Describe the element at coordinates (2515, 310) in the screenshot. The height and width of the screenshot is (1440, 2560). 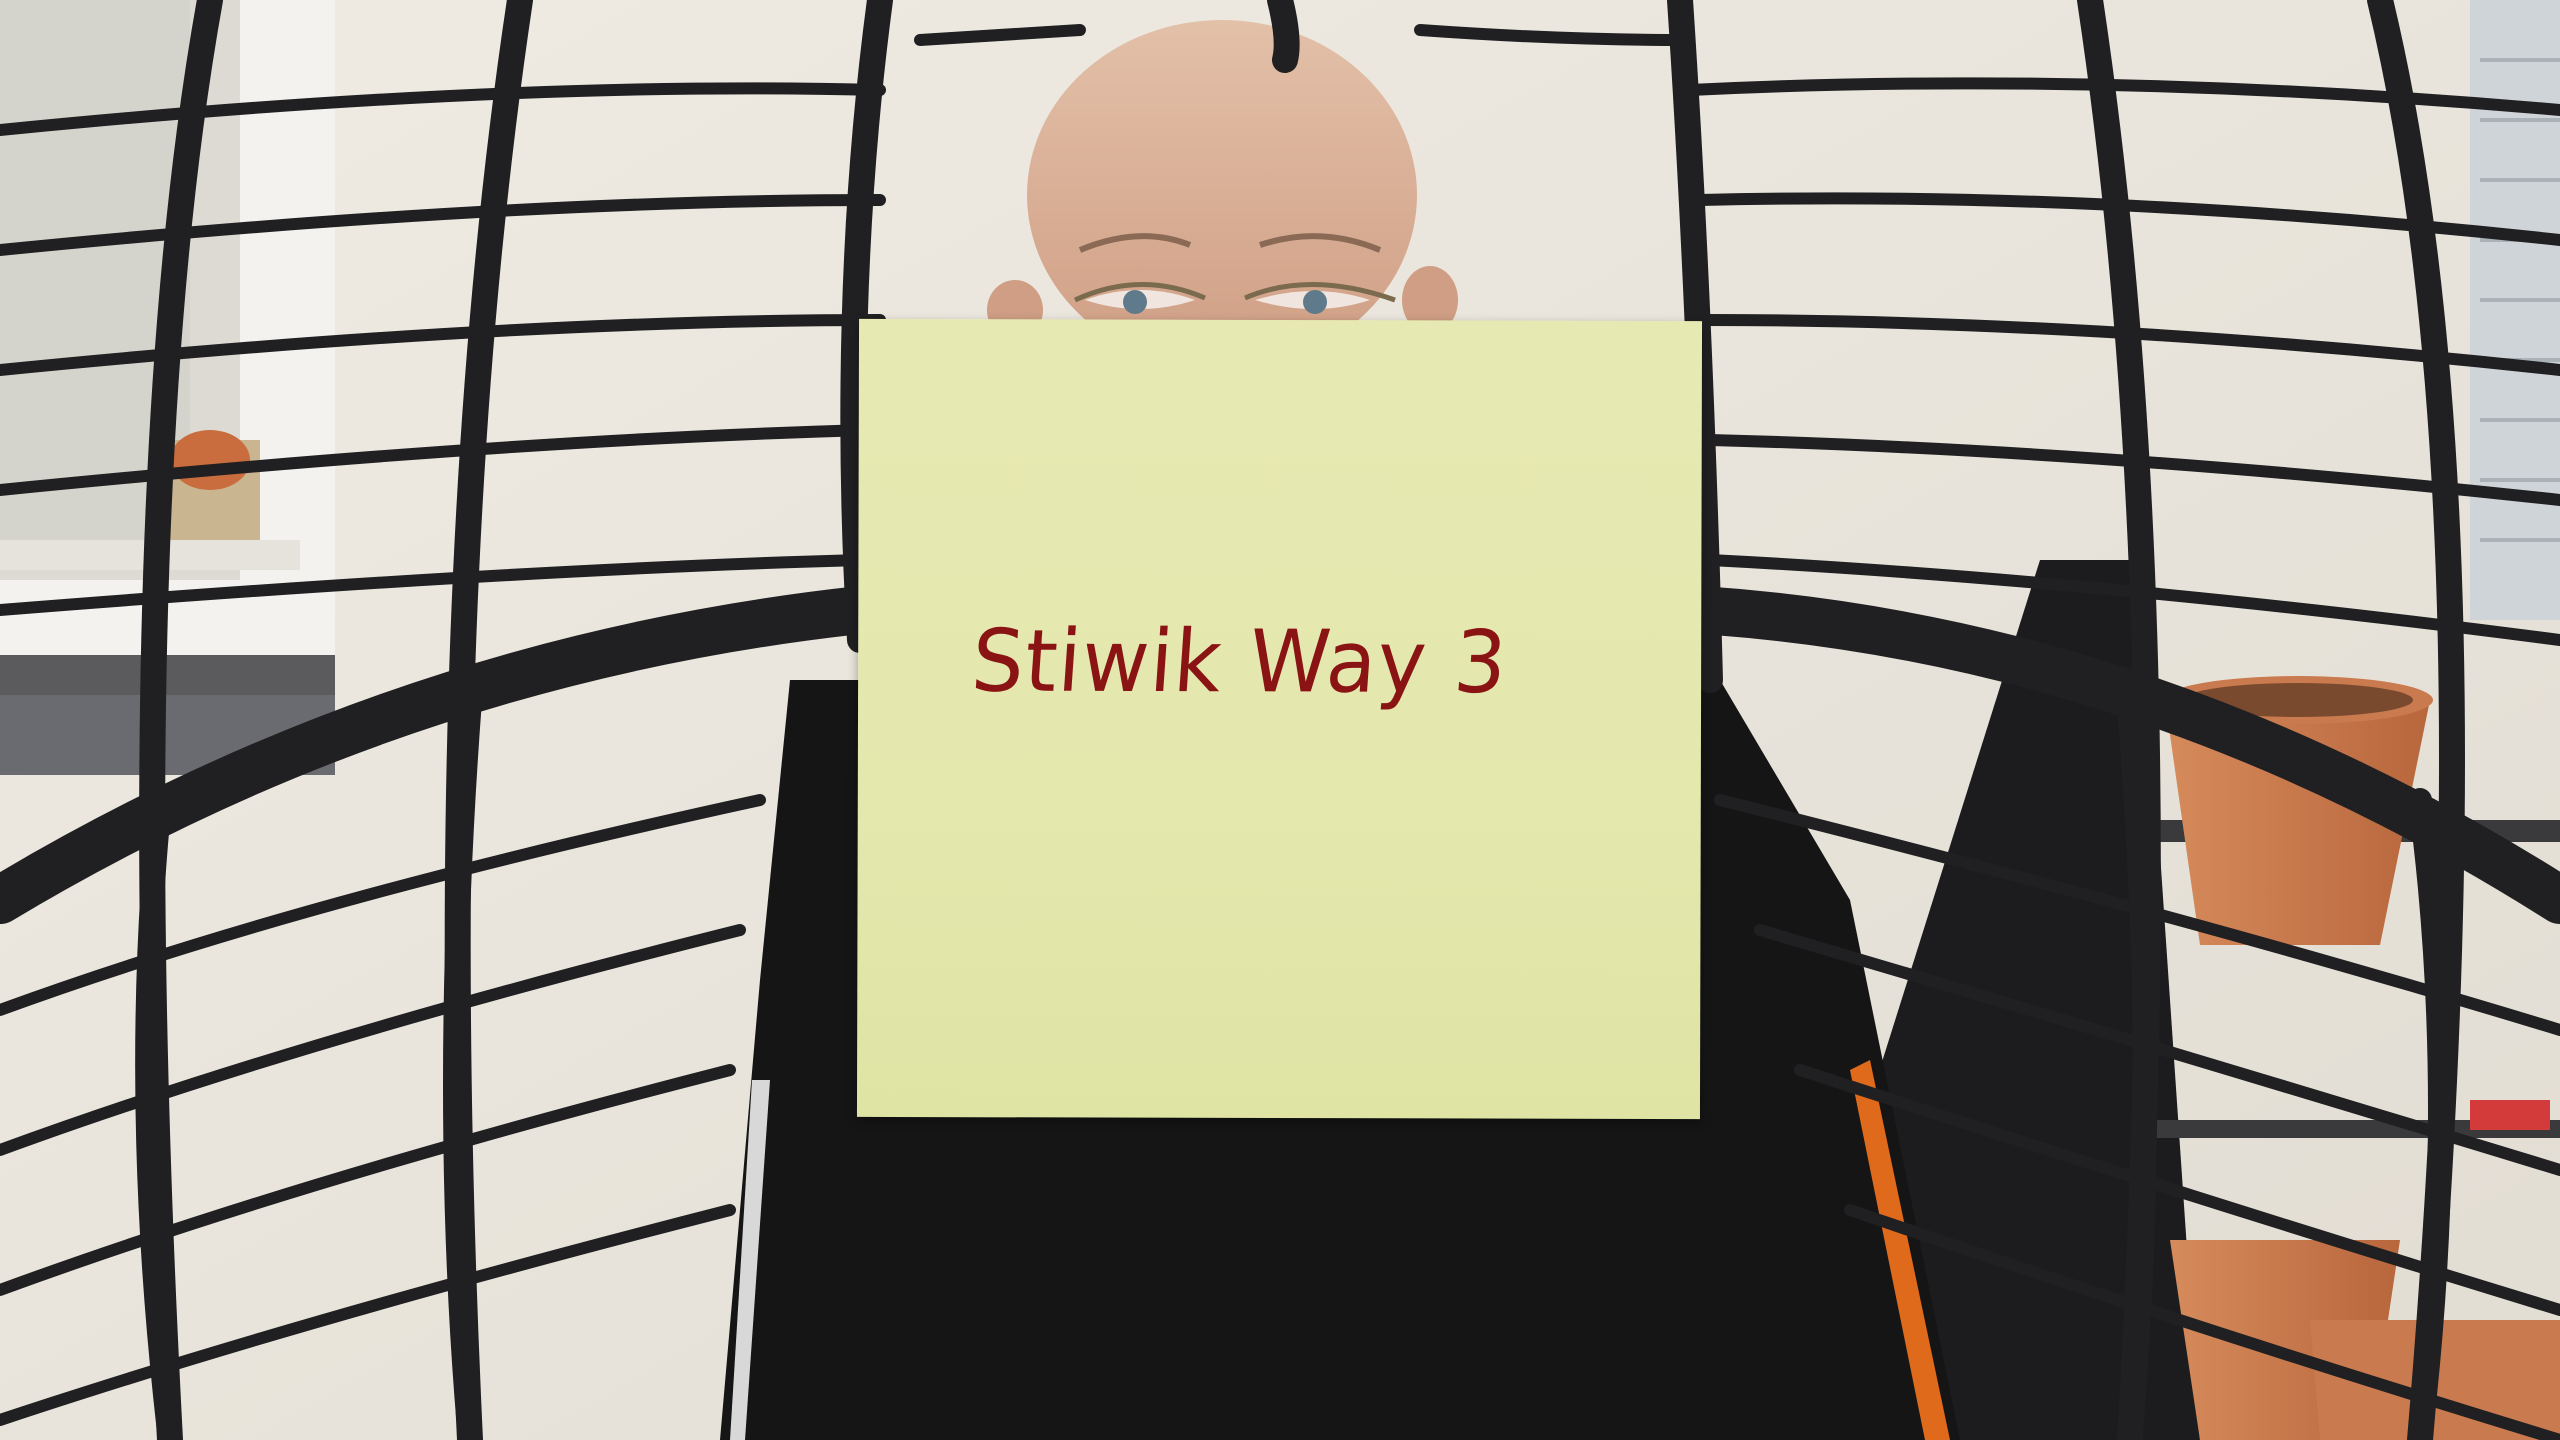
I see `right-shutter` at that location.